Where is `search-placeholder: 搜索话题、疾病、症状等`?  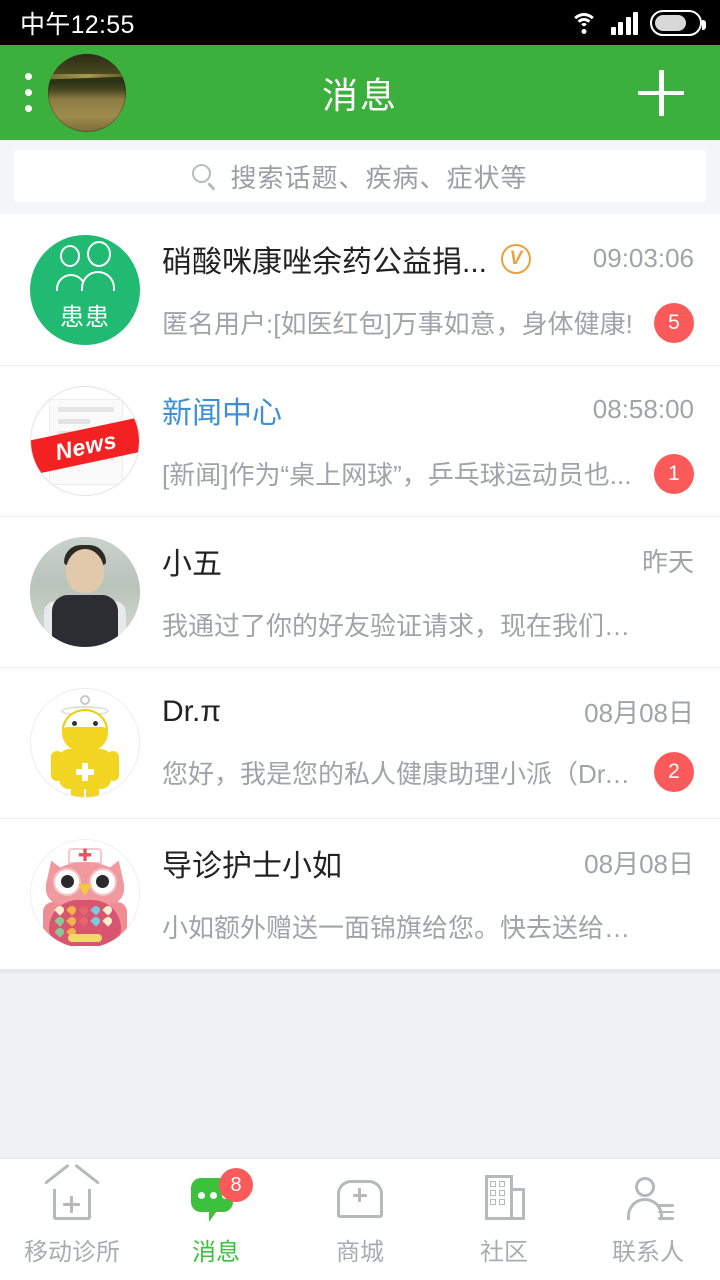 search-placeholder: 搜索话题、疾病、症状等 is located at coordinates (379, 177).